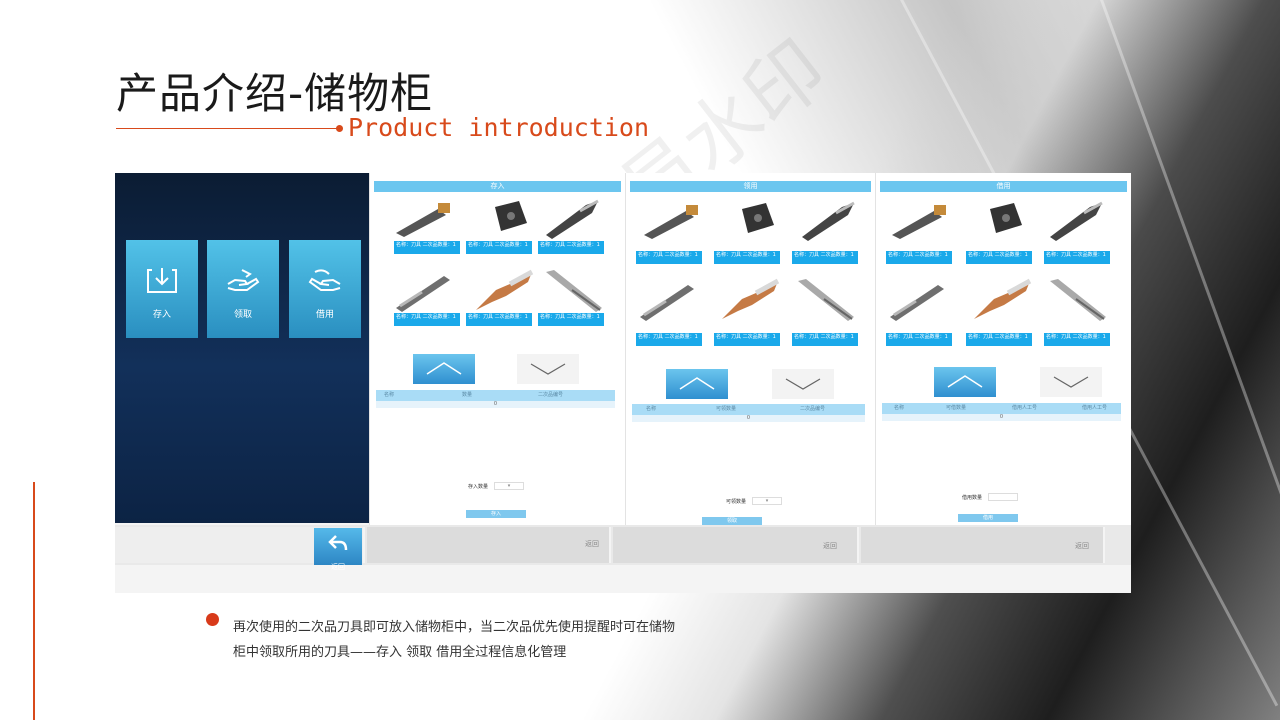  I want to click on page-title: 产品介绍-储物柜, so click(275, 93).